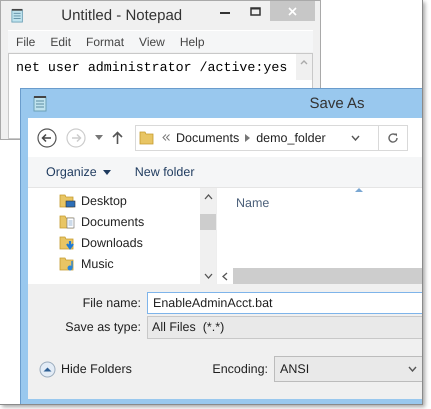 The image size is (431, 409). Describe the element at coordinates (106, 172) in the screenshot. I see `caret-icon` at that location.